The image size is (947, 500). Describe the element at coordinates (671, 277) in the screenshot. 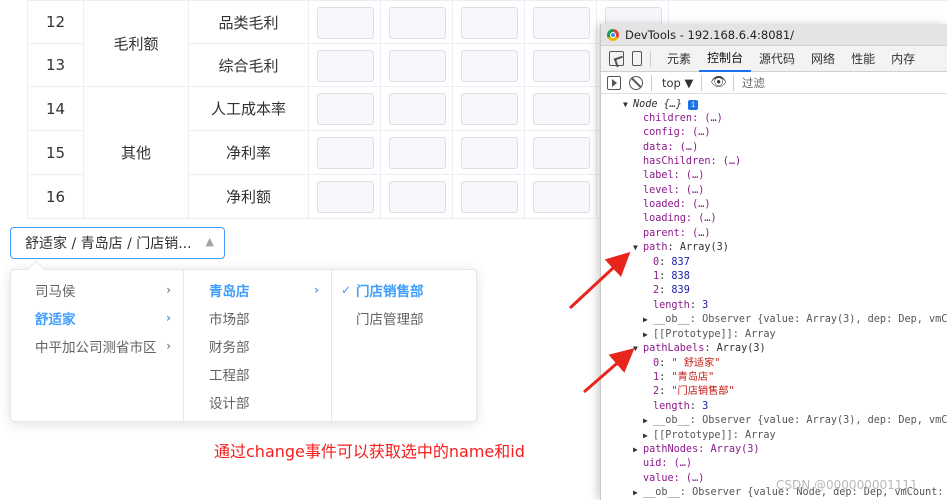

I see `console-line: 1: 838` at that location.